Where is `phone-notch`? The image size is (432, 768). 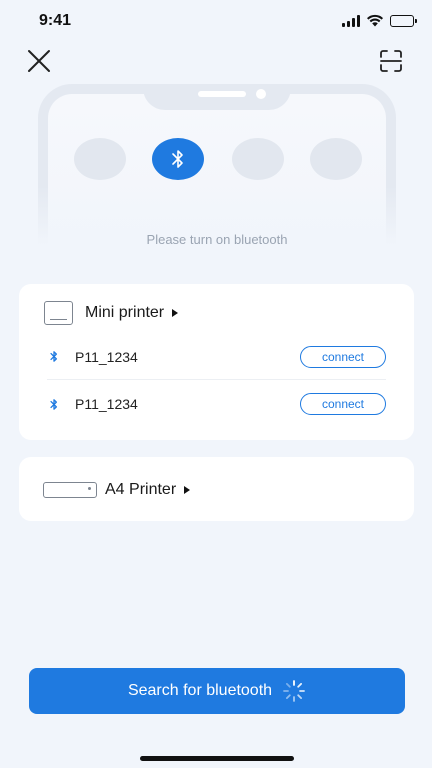
phone-notch is located at coordinates (217, 97).